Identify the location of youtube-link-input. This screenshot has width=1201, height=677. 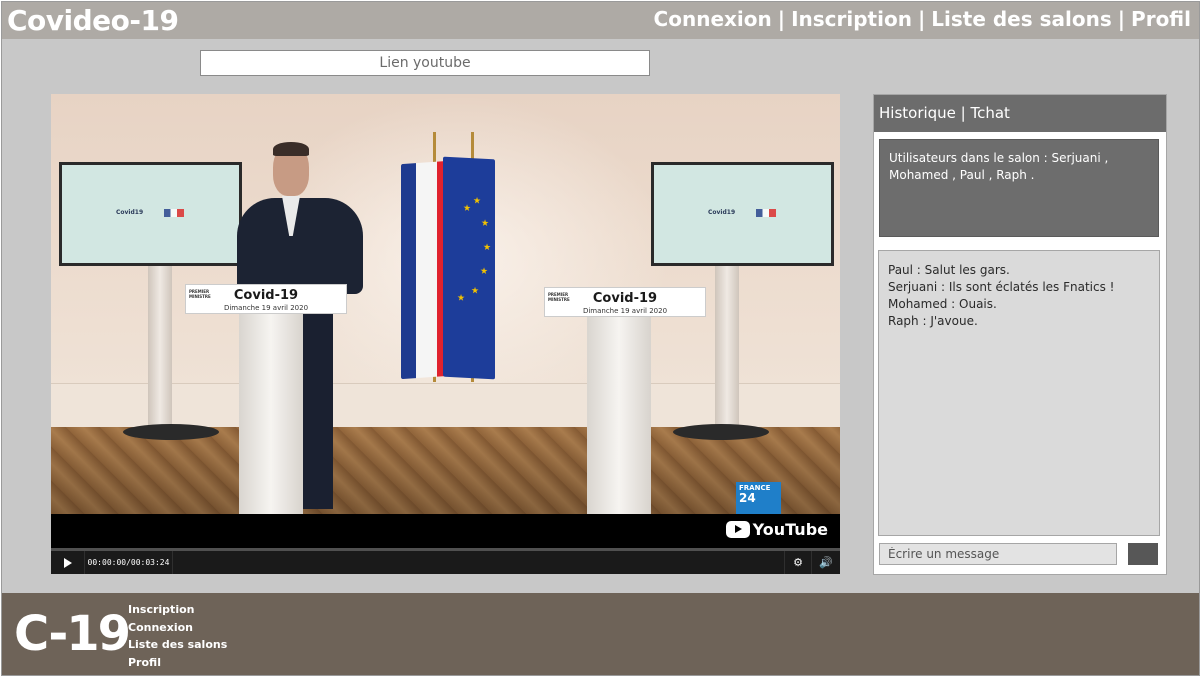
(425, 63).